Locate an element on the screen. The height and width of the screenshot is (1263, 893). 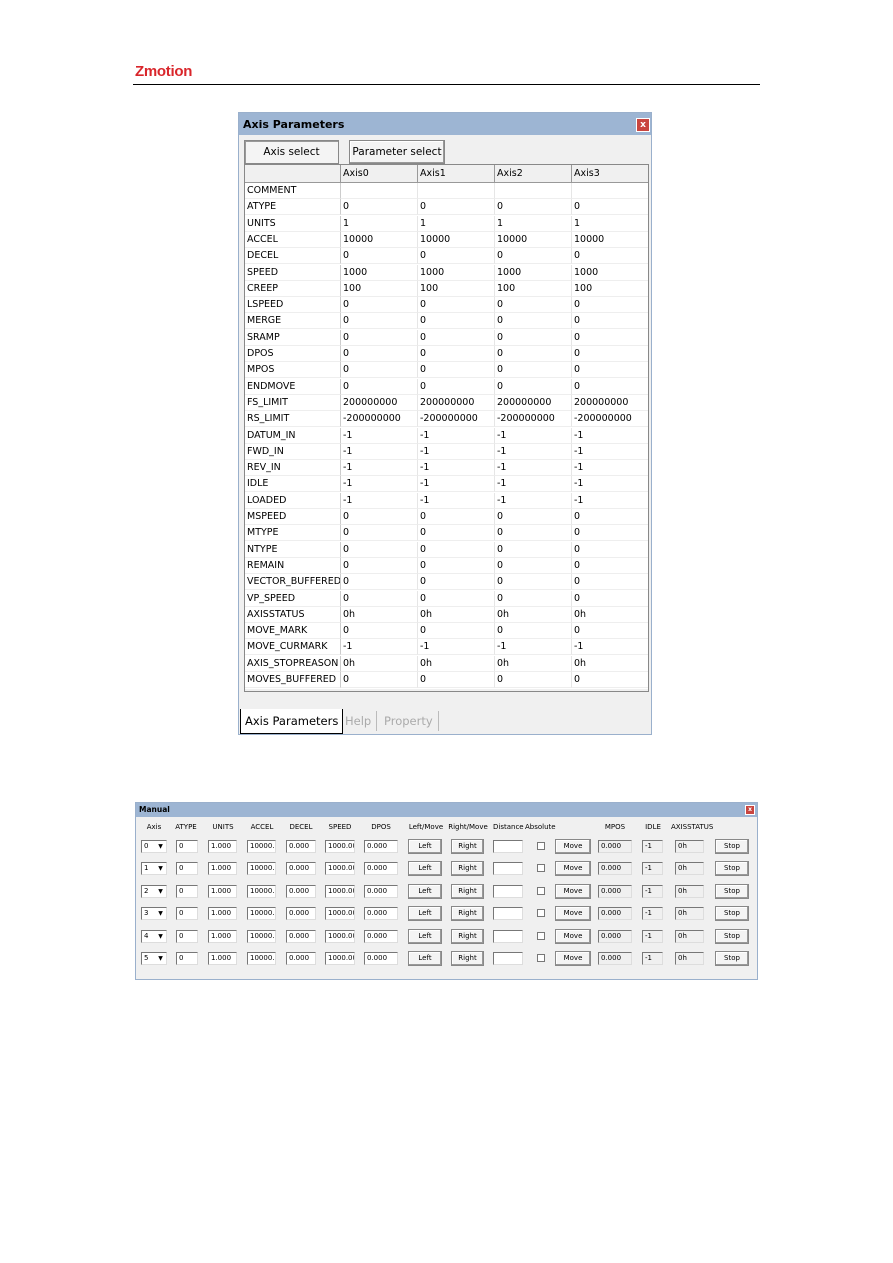
parameter-value: 1 is located at coordinates (610, 224).